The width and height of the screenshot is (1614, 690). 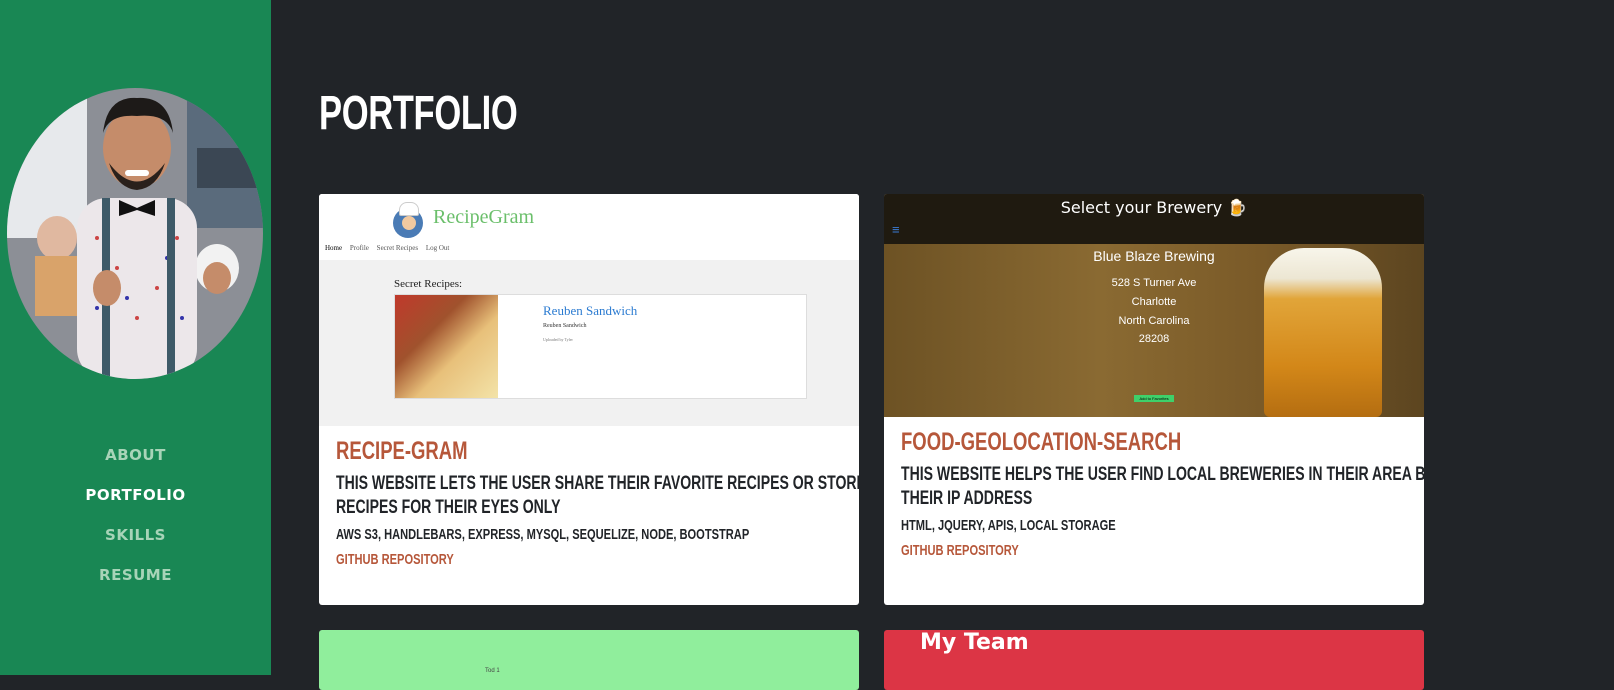 What do you see at coordinates (334, 248) in the screenshot?
I see `preview-nav-item: Home` at bounding box center [334, 248].